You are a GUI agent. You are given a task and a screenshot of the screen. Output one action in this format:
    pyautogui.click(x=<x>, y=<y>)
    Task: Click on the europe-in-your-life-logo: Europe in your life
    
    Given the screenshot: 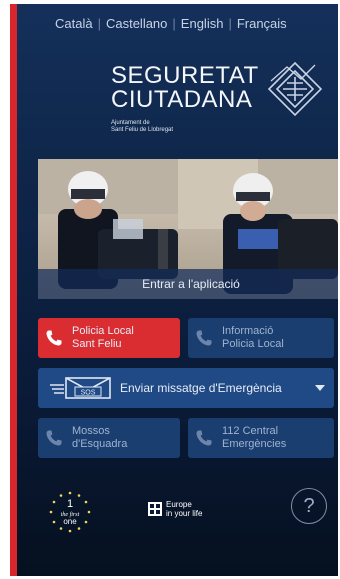 What is the action you would take?
    pyautogui.click(x=175, y=509)
    